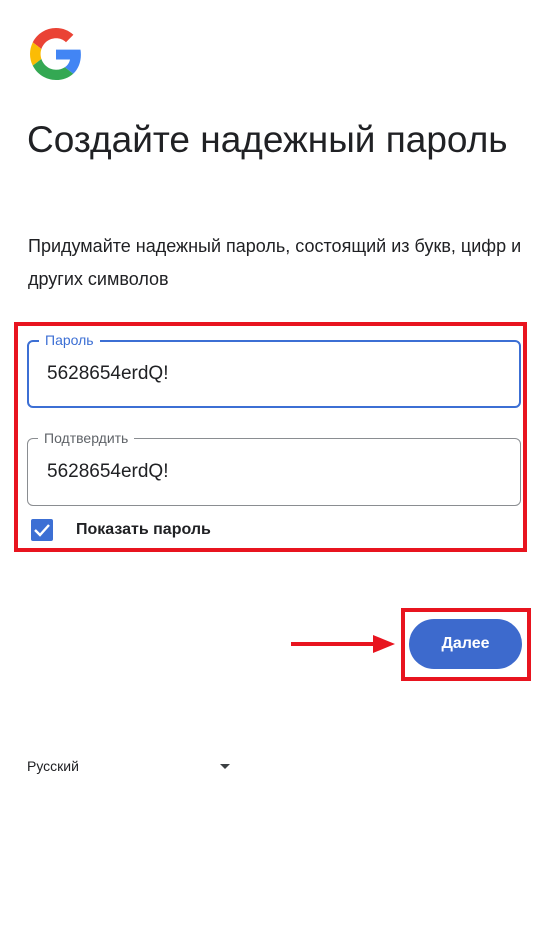  What do you see at coordinates (55, 54) in the screenshot?
I see `google-logo-icon` at bounding box center [55, 54].